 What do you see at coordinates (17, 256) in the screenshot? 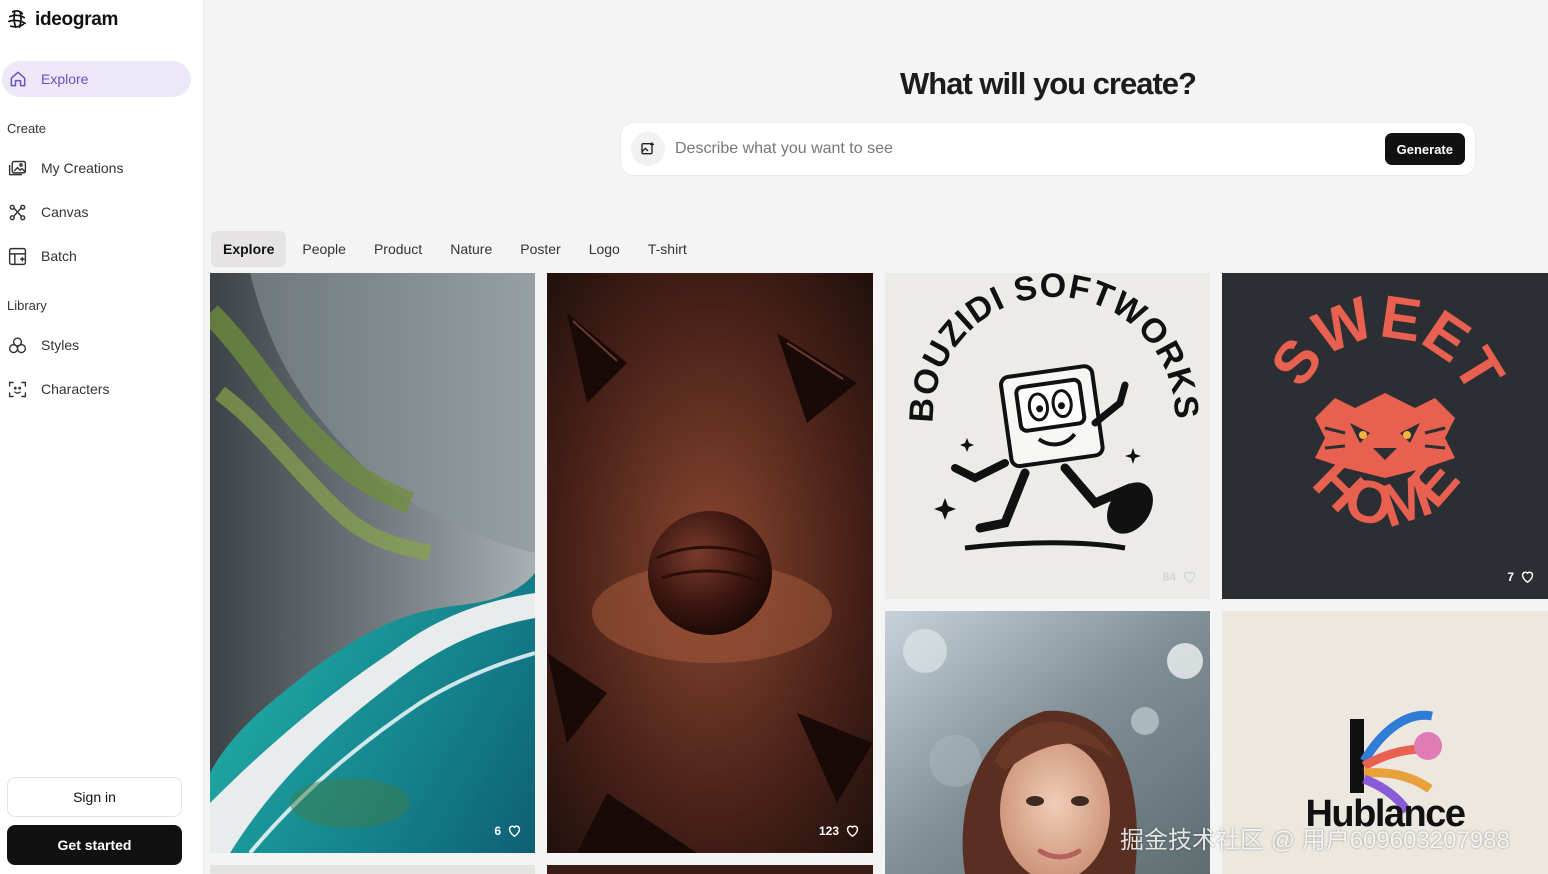
I see `batch-icon` at bounding box center [17, 256].